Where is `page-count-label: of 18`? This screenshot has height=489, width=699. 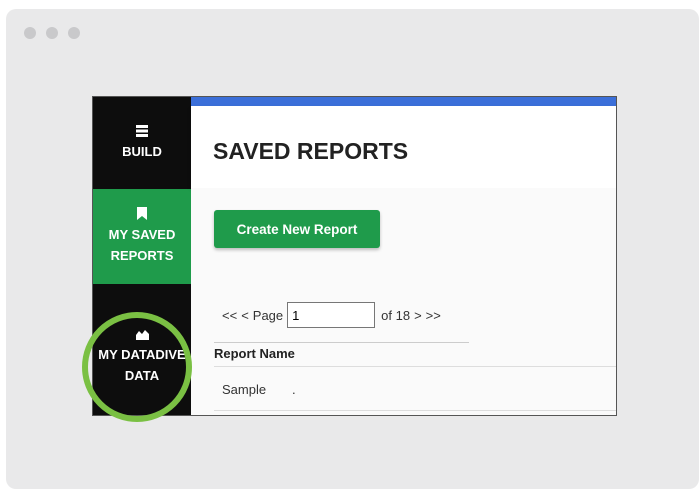 page-count-label: of 18 is located at coordinates (396, 315).